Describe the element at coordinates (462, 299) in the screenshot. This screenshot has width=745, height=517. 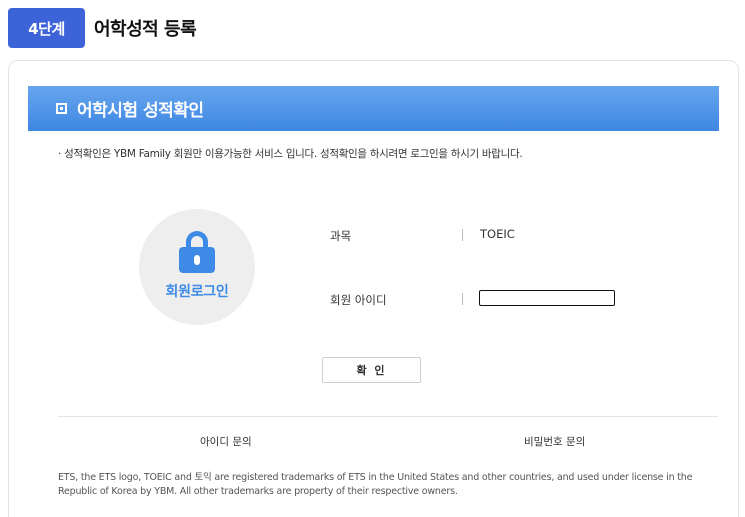
I see `member-id-separator` at that location.